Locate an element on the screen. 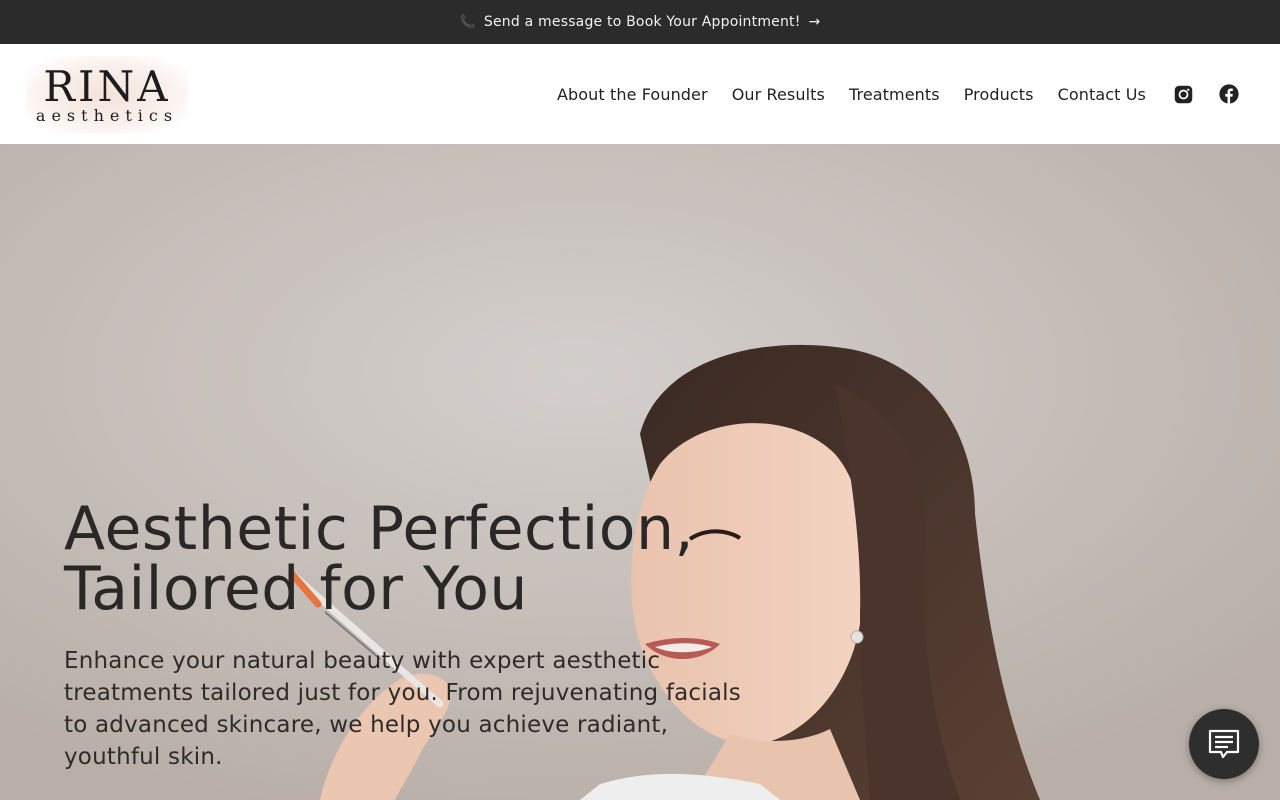  chat-icon is located at coordinates (1224, 744).